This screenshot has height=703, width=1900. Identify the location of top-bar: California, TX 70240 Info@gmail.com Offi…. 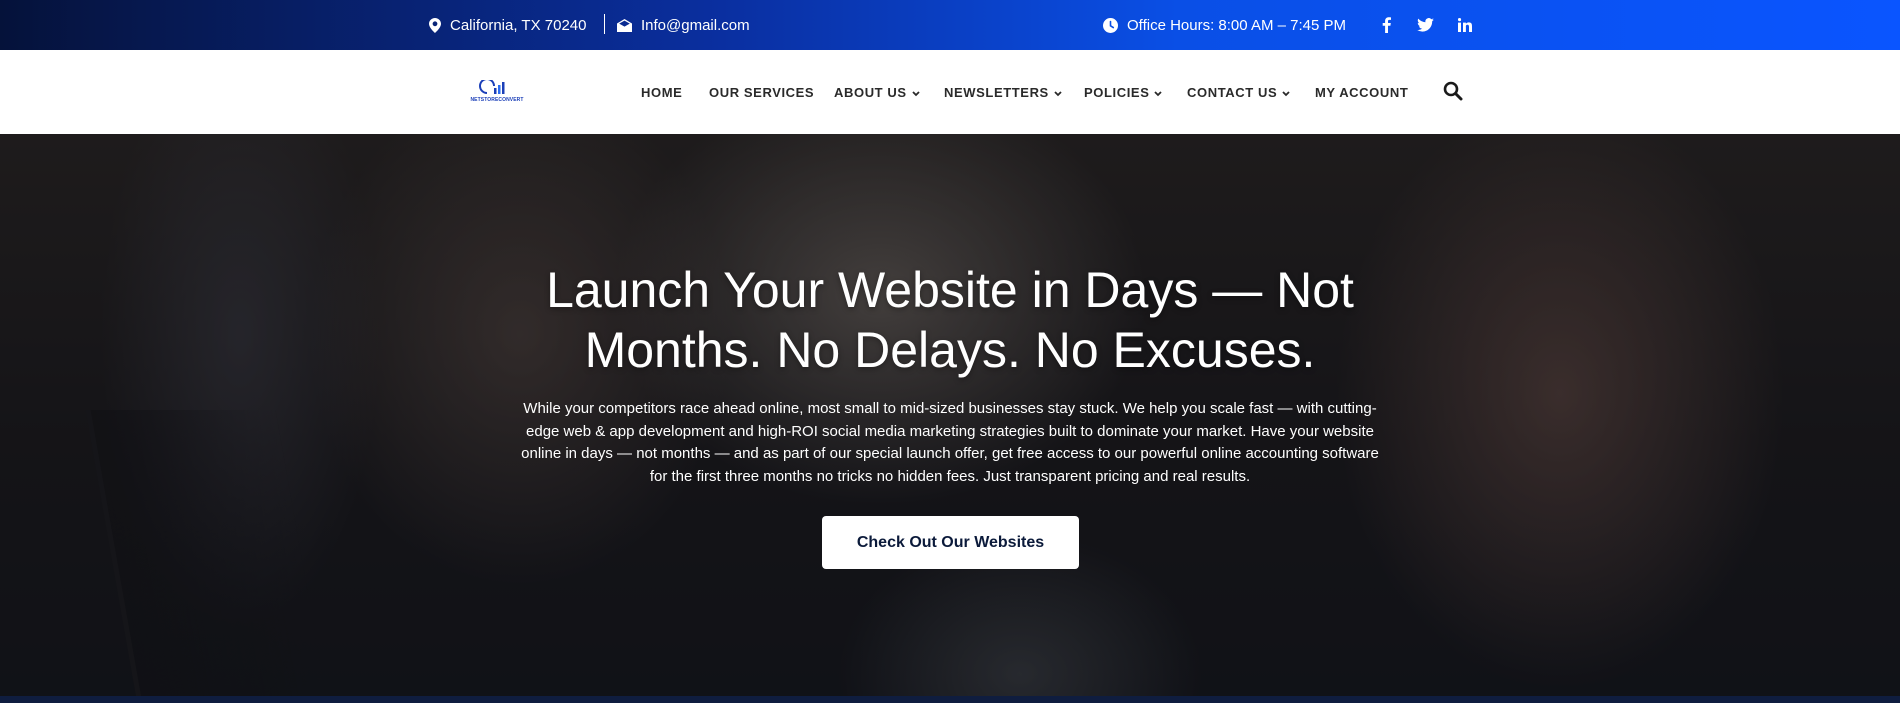
(950, 25).